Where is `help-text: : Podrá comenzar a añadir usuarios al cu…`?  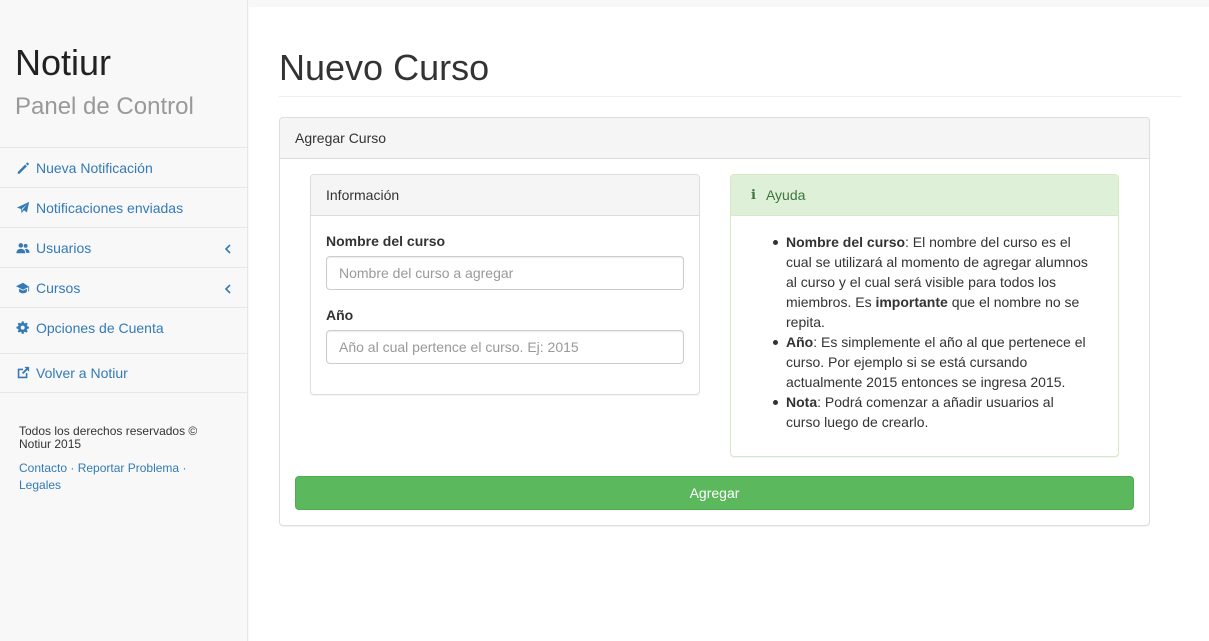 help-text: : Podrá comenzar a añadir usuarios al cu… is located at coordinates (920, 412).